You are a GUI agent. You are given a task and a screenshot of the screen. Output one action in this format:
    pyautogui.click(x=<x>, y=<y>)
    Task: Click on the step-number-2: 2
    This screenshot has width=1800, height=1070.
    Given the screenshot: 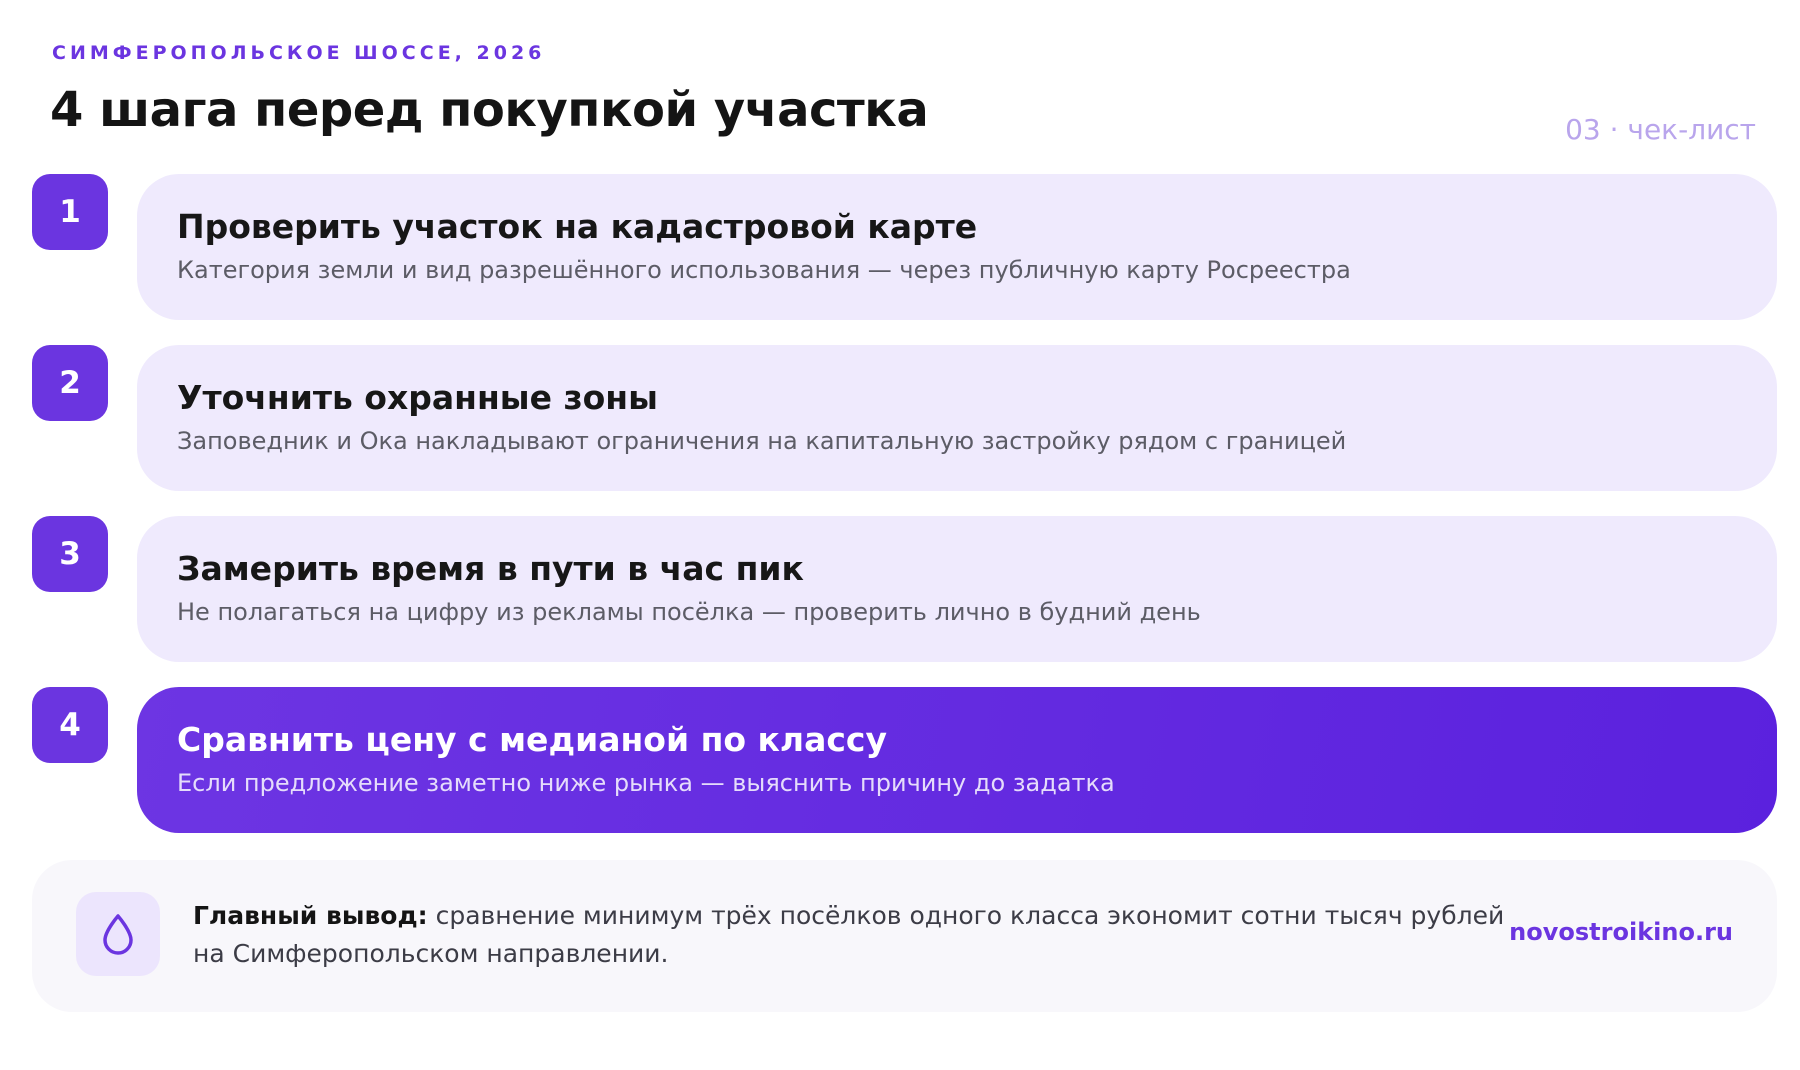 What is the action you would take?
    pyautogui.click(x=70, y=383)
    